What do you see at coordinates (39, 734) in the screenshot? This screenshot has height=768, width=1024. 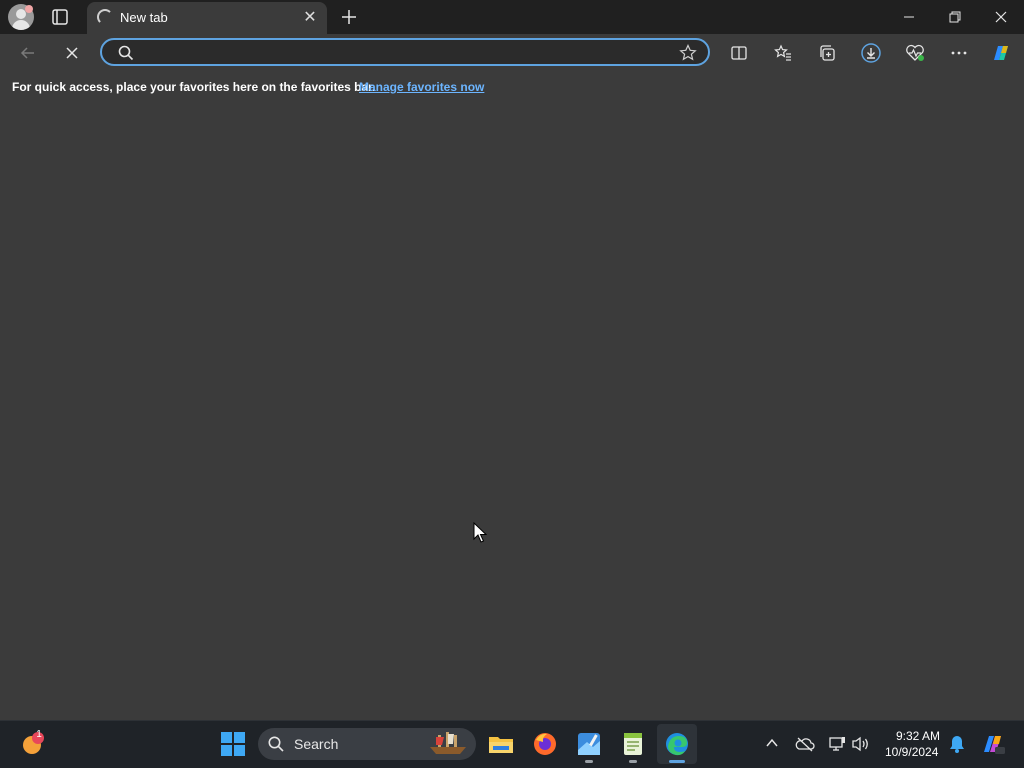 I see `weather-badge-count: 1` at bounding box center [39, 734].